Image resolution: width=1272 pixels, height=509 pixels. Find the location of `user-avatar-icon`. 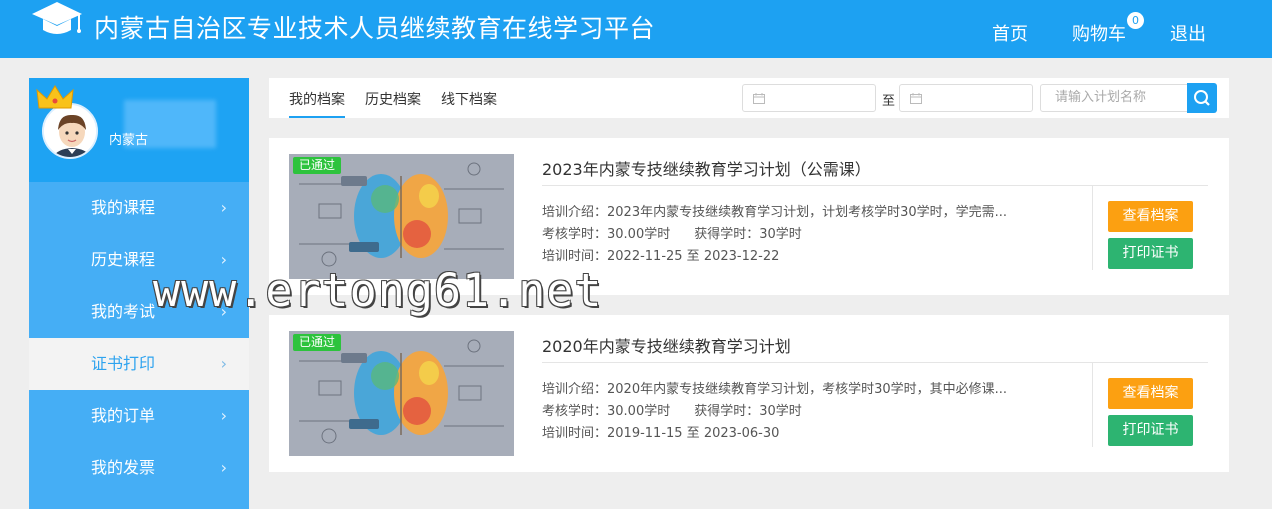

user-avatar-icon is located at coordinates (70, 131).